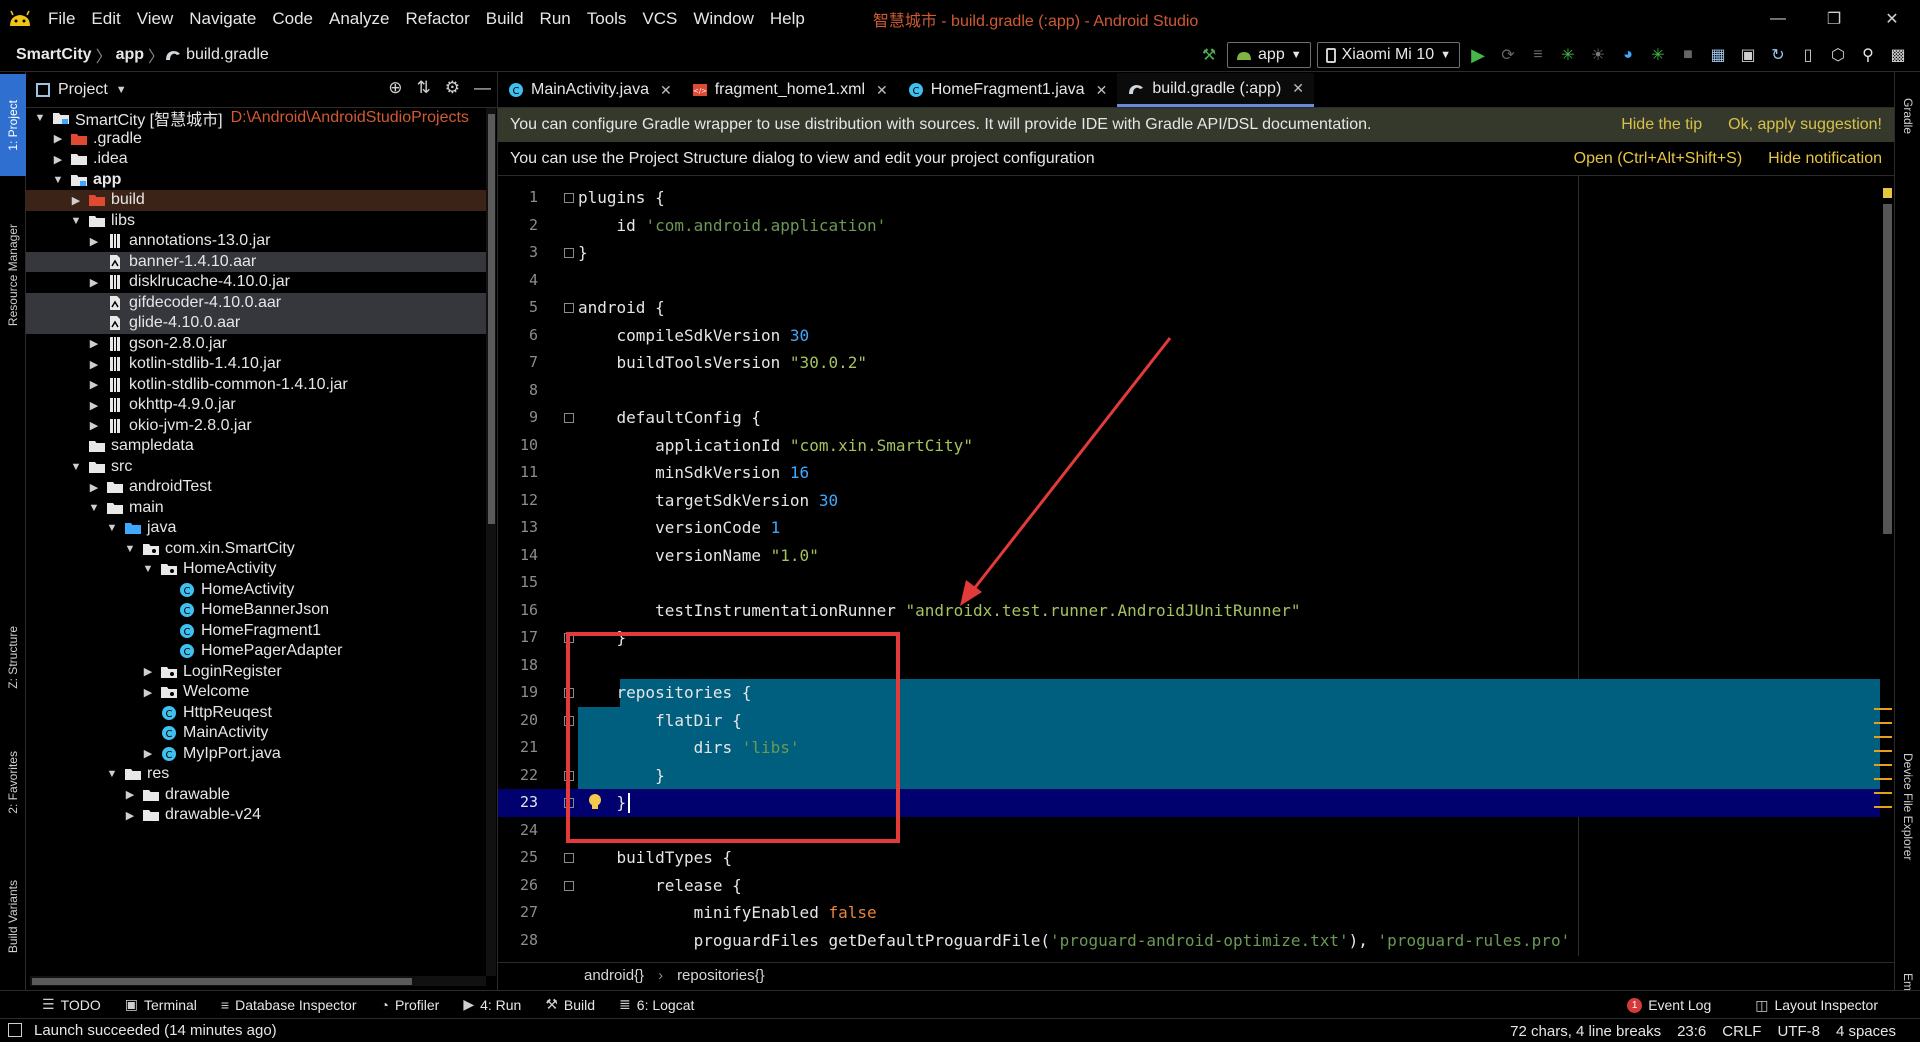 The width and height of the screenshot is (1920, 1042). I want to click on tree-item: gifdecoder-4.10.0.aar, so click(256, 302).